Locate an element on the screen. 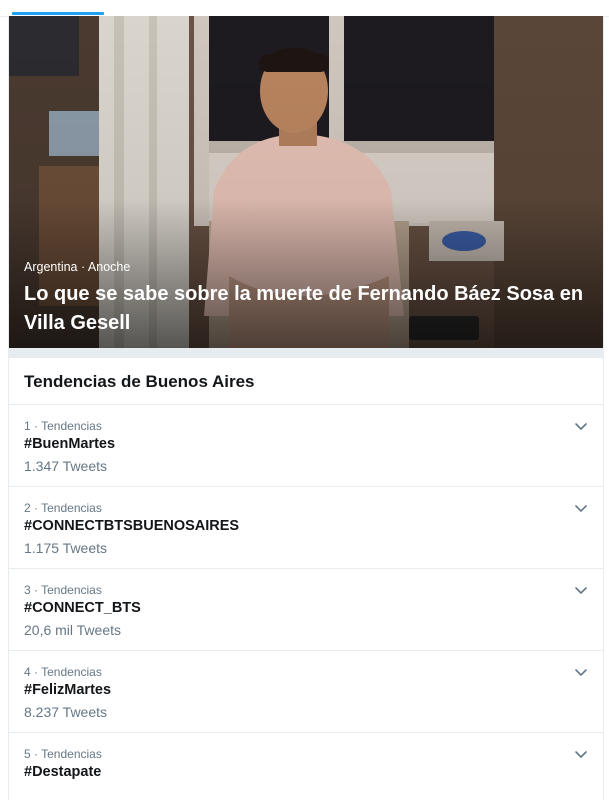  trends-title: Tendencias de Buenos Aires is located at coordinates (139, 381).